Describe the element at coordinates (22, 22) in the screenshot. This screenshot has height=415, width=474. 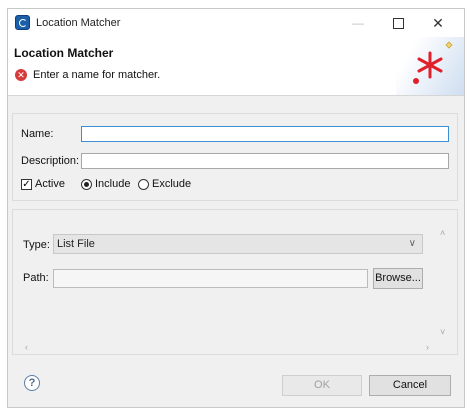
I see `app-icon` at that location.